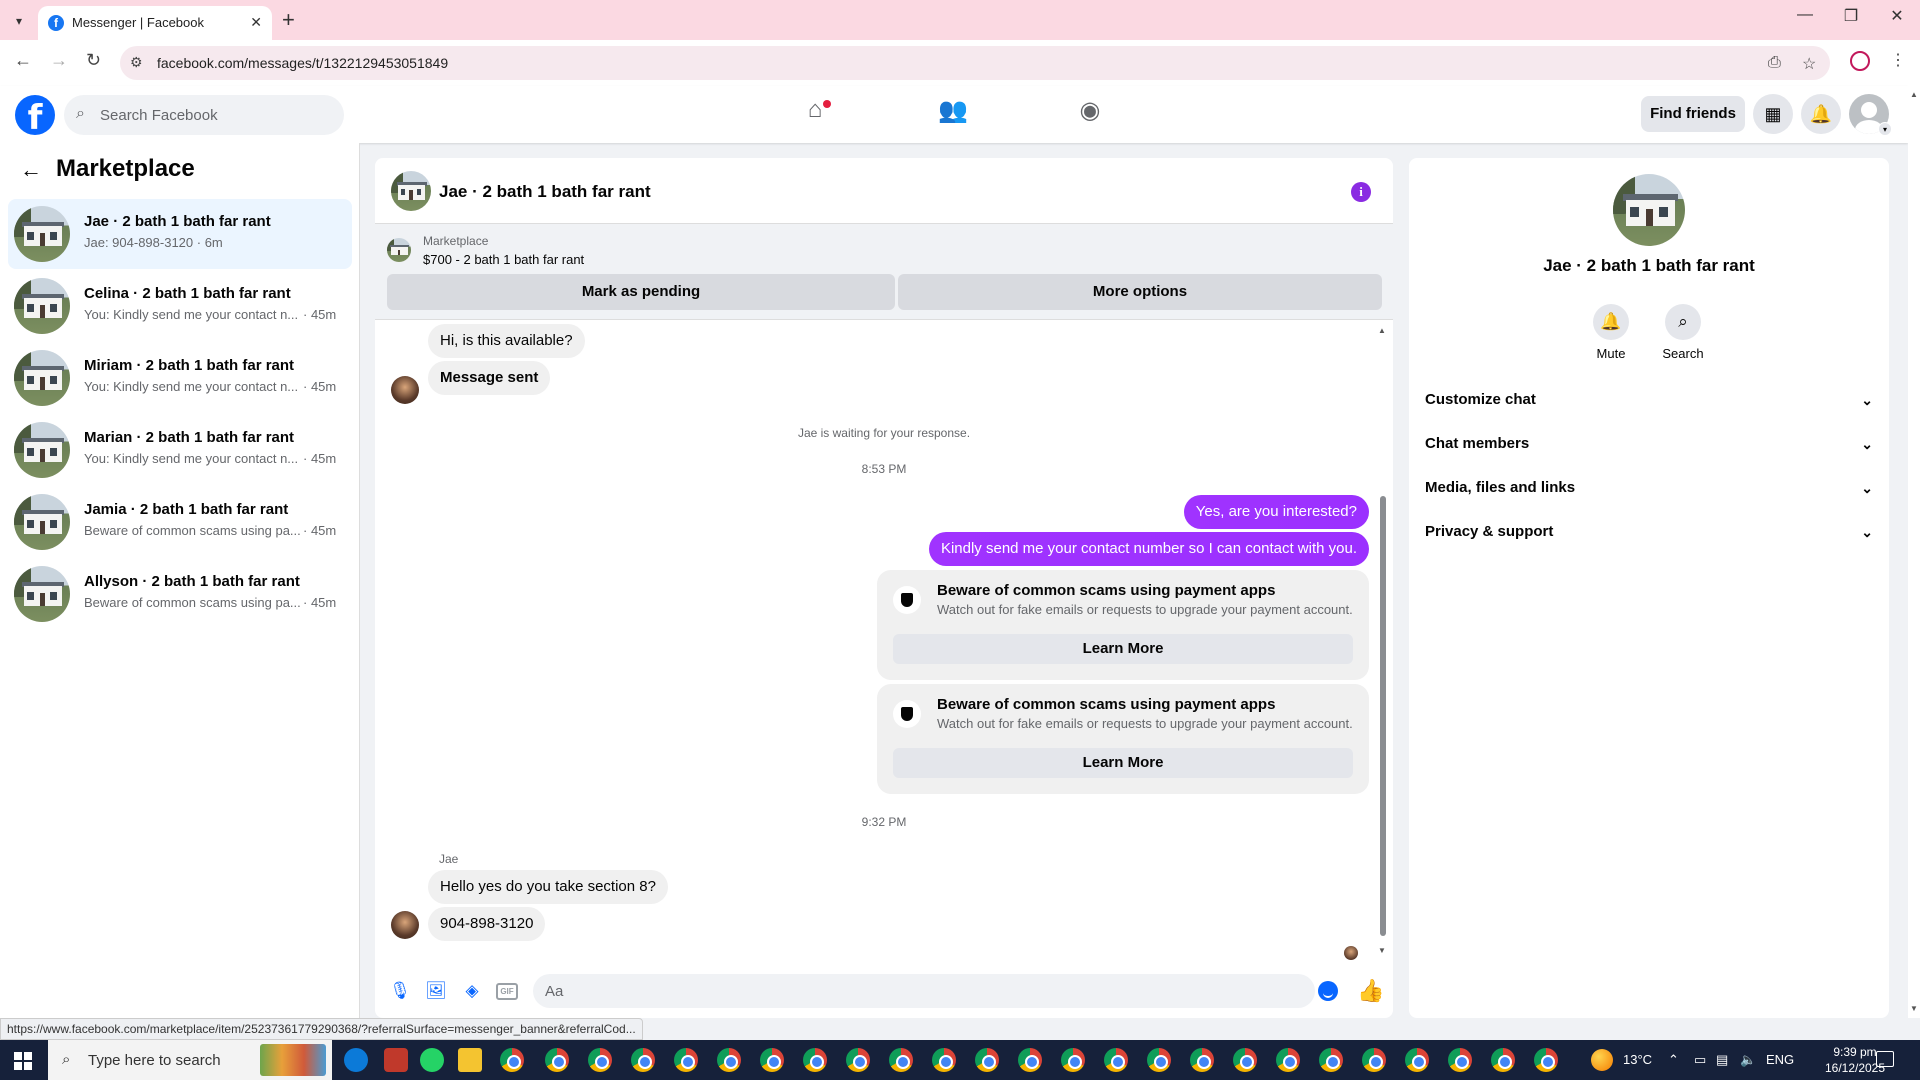 This screenshot has width=1920, height=1080. What do you see at coordinates (506, 341) in the screenshot?
I see `incoming-message: Hi, is this available?` at bounding box center [506, 341].